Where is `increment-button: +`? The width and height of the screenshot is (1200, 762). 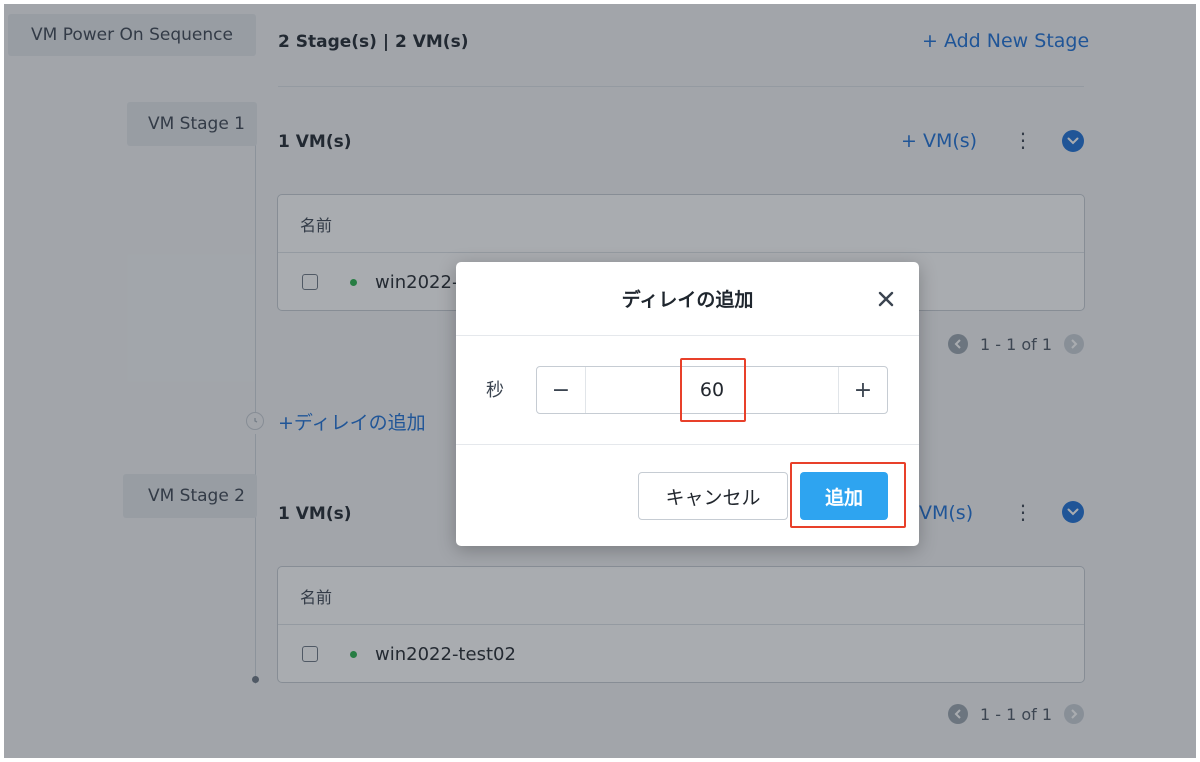 increment-button: + is located at coordinates (863, 390).